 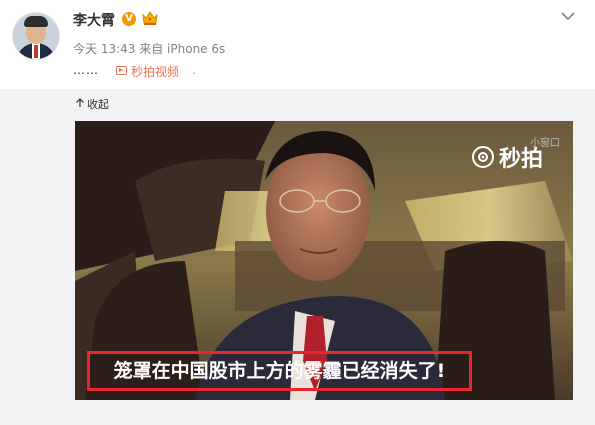 What do you see at coordinates (104, 49) in the screenshot?
I see `post-time: 今天 13:43` at bounding box center [104, 49].